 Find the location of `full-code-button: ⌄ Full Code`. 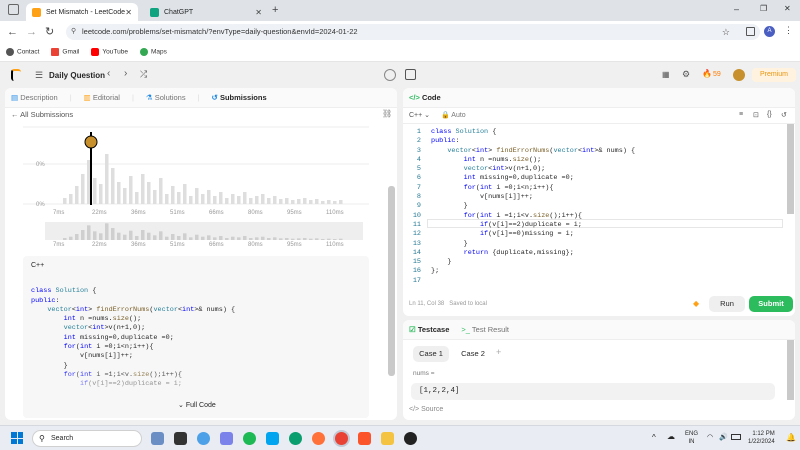

full-code-button: ⌄ Full Code is located at coordinates (197, 405).